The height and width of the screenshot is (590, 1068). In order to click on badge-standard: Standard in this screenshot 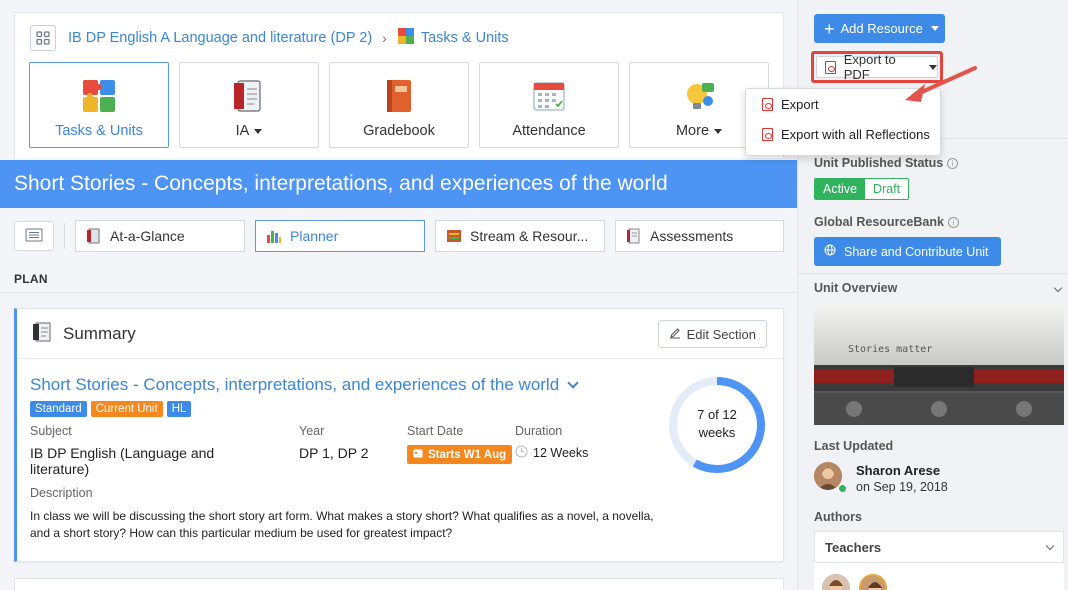, I will do `click(58, 409)`.